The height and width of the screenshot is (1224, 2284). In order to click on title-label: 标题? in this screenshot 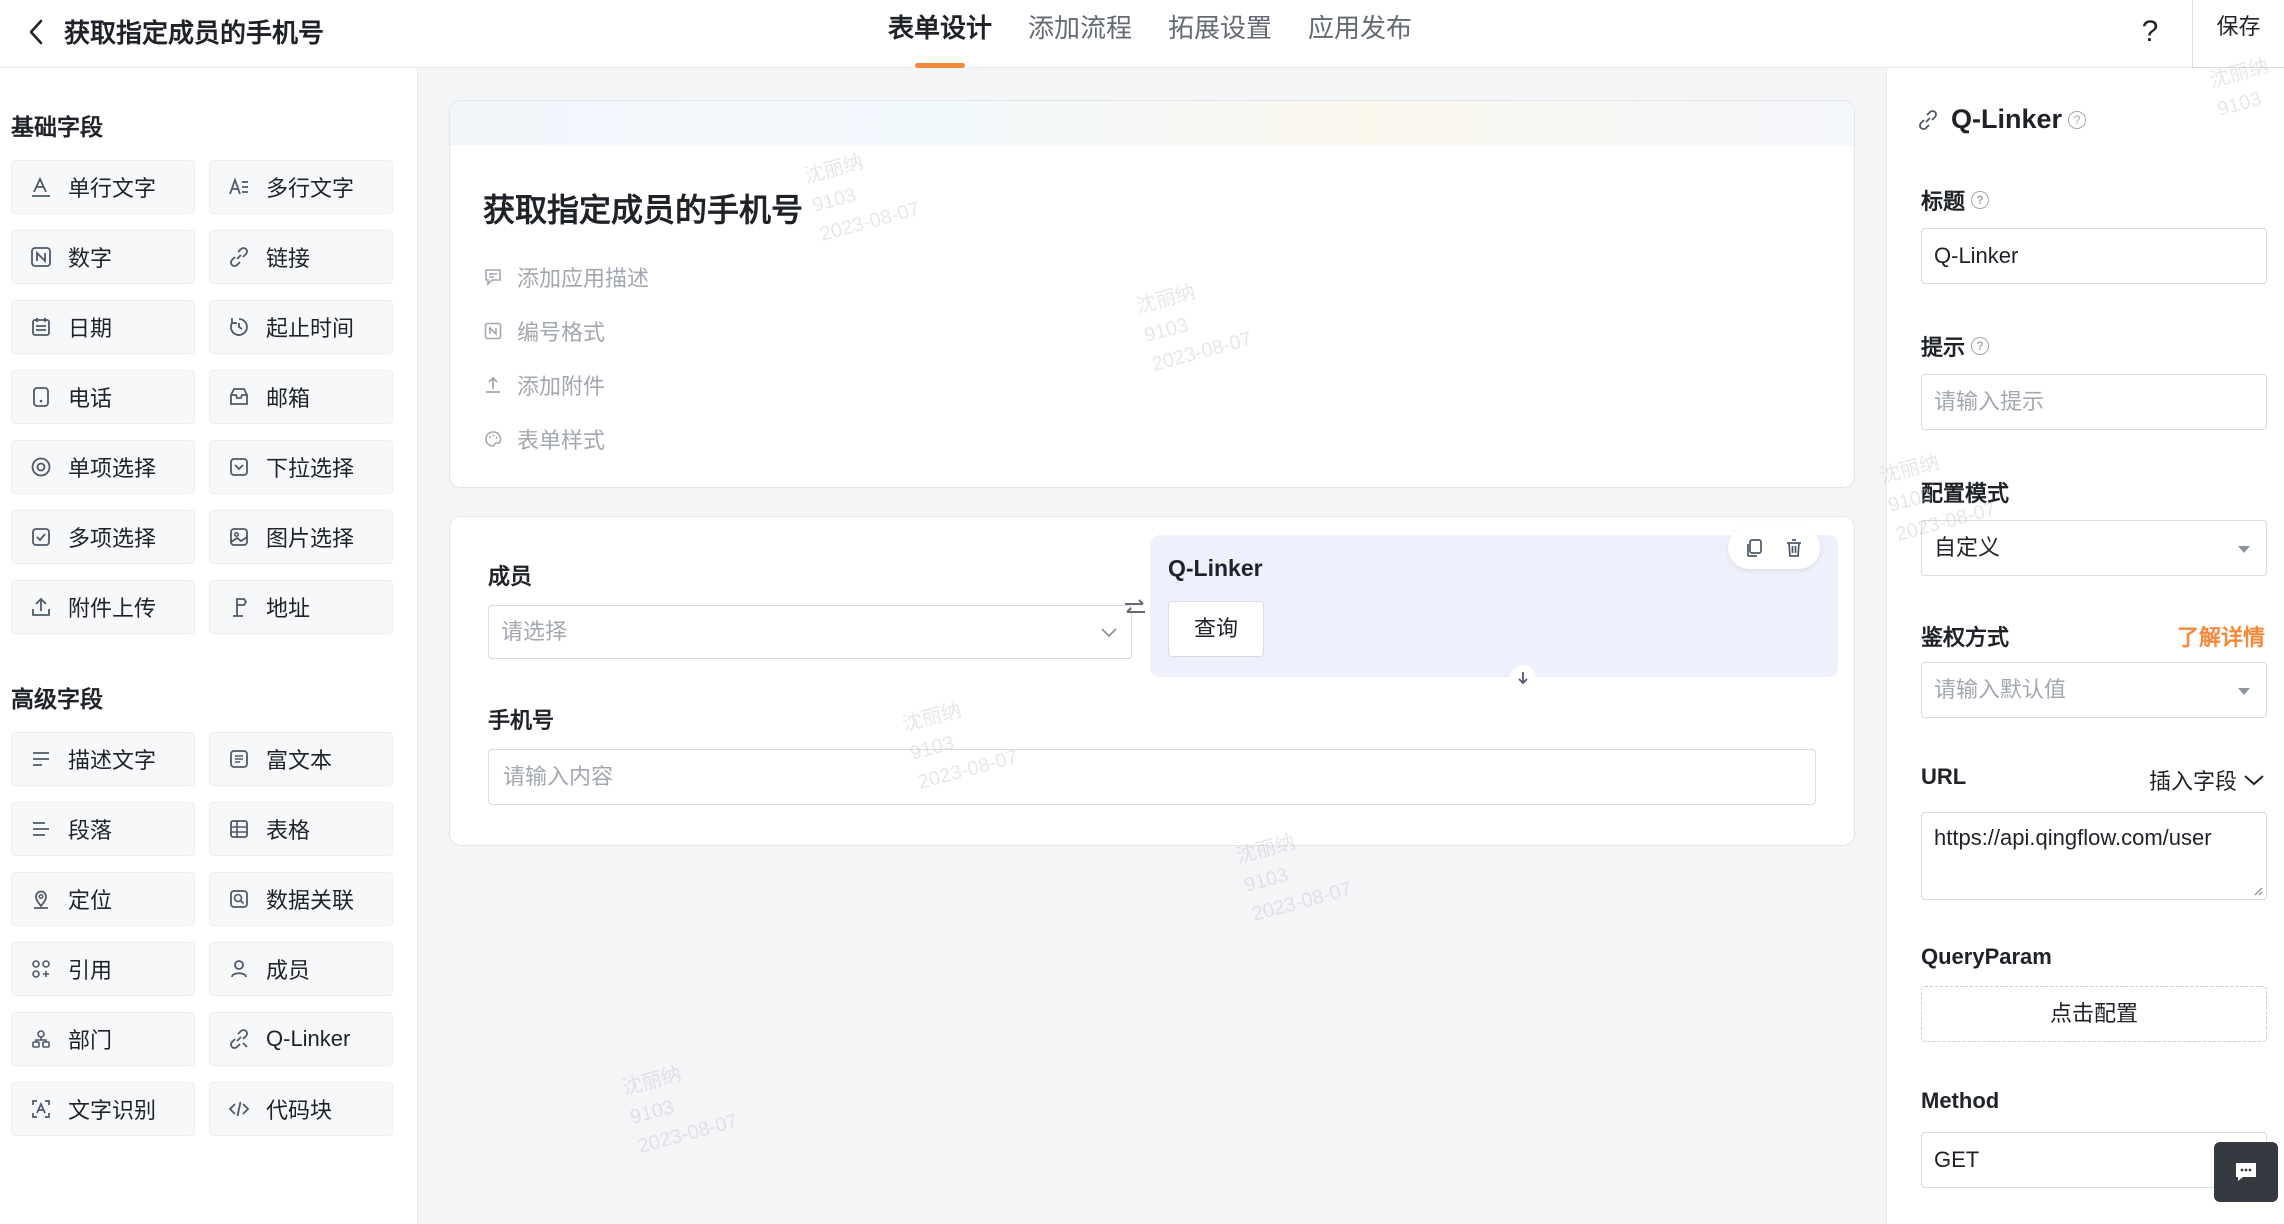, I will do `click(1955, 200)`.